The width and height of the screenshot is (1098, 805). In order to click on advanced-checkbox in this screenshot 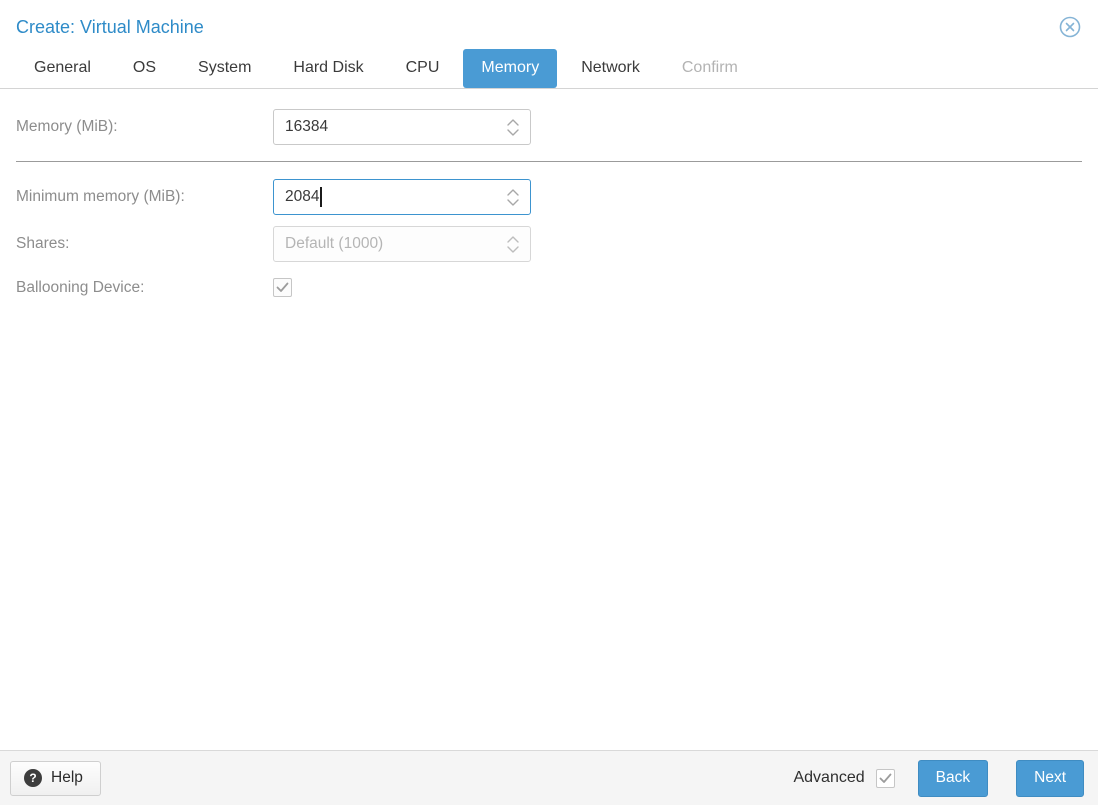, I will do `click(885, 778)`.